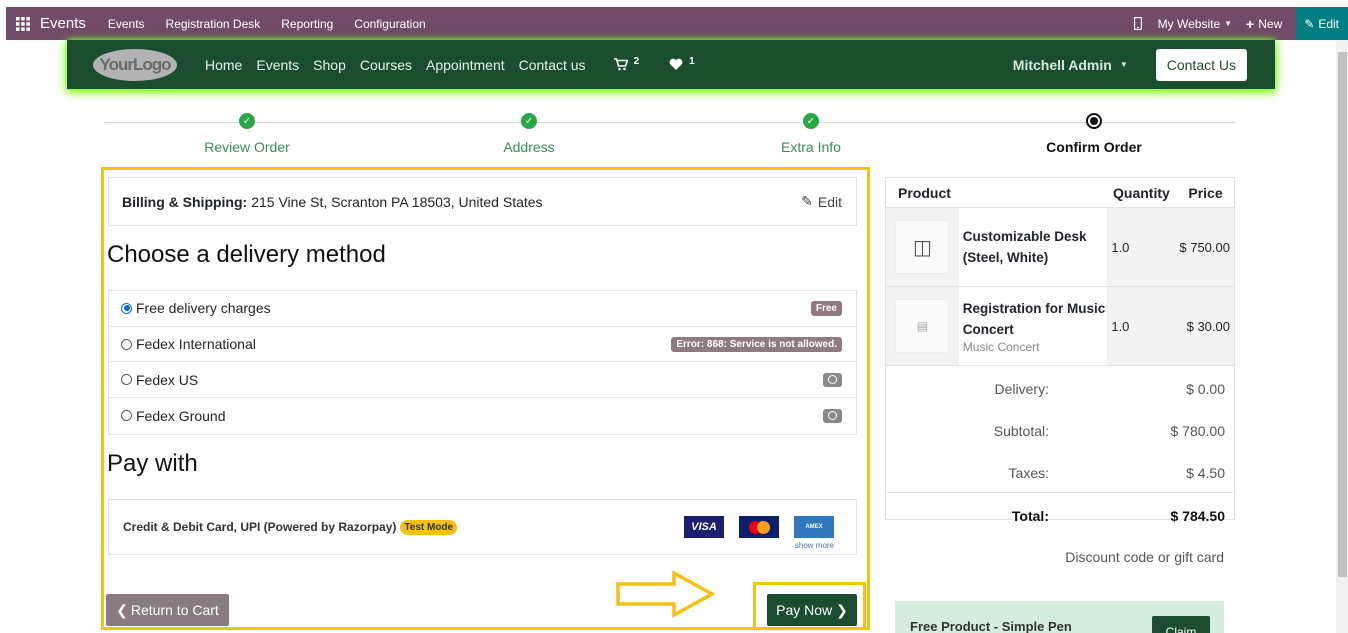 The image size is (1348, 633). I want to click on product-name: Customizable Desk (Steel, White), so click(1035, 247).